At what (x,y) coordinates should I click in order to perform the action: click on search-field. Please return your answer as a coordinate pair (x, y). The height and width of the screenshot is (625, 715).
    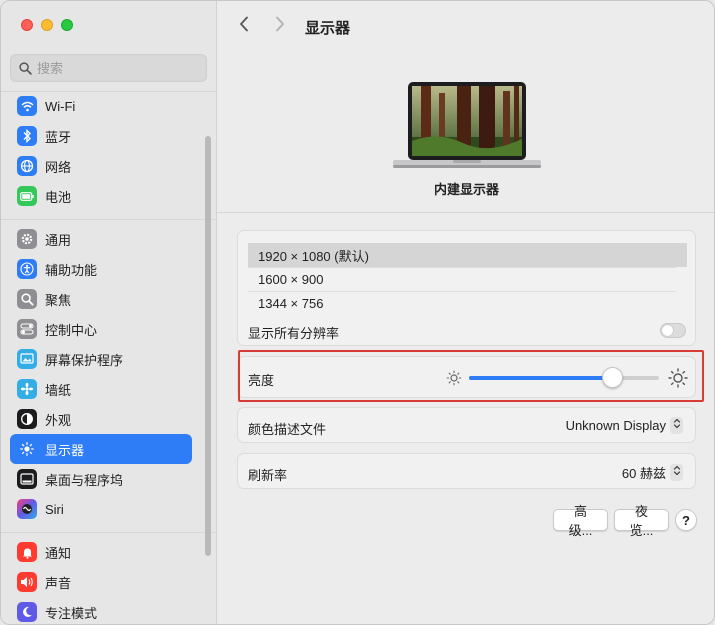
    Looking at the image, I should click on (108, 68).